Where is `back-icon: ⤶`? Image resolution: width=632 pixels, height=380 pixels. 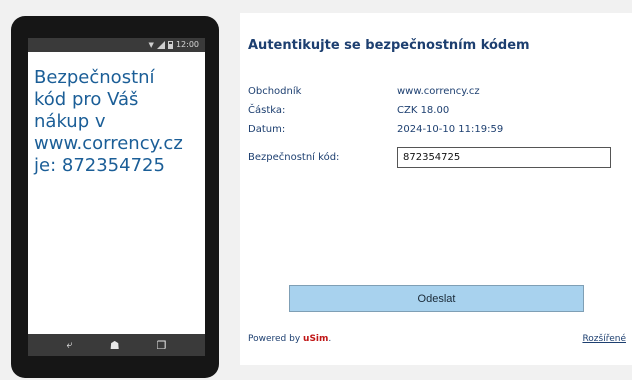
back-icon: ⤶ is located at coordinates (70, 345).